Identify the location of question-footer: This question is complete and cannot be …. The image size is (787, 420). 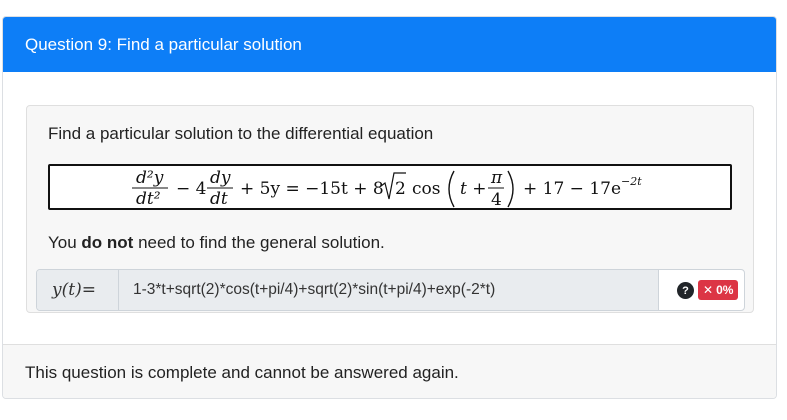
(389, 371).